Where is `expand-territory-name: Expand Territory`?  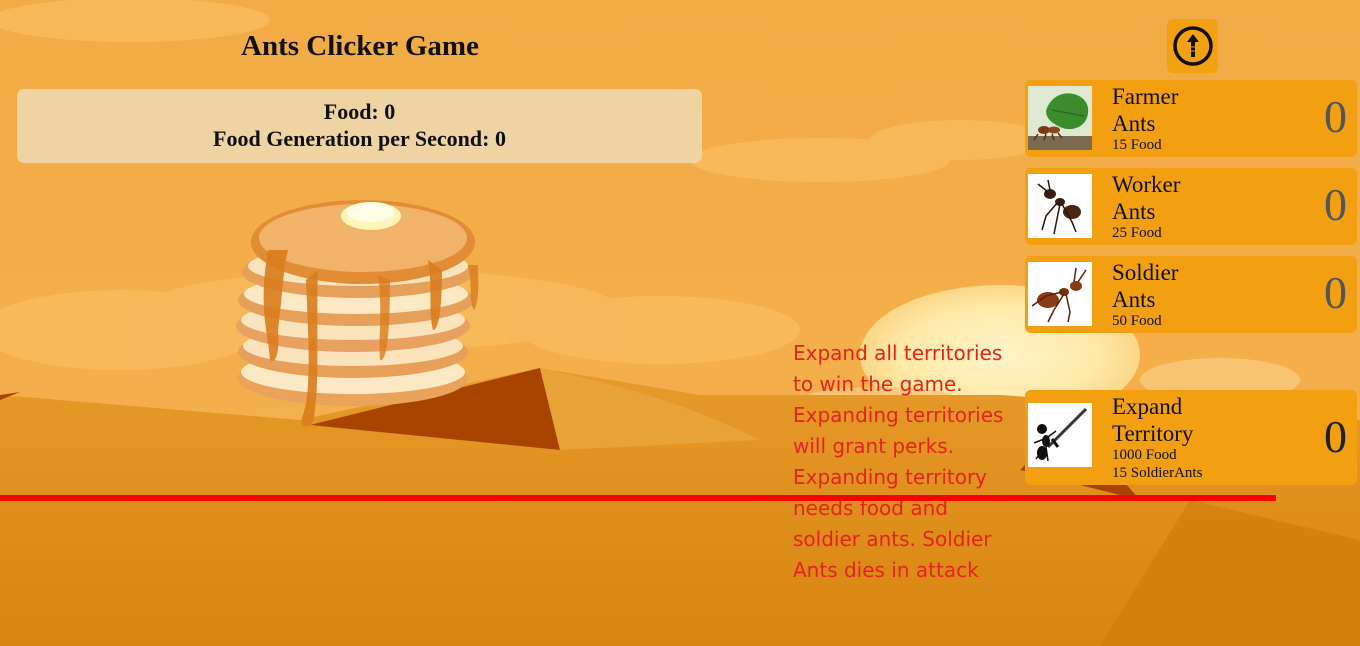 expand-territory-name: Expand Territory is located at coordinates (1153, 420).